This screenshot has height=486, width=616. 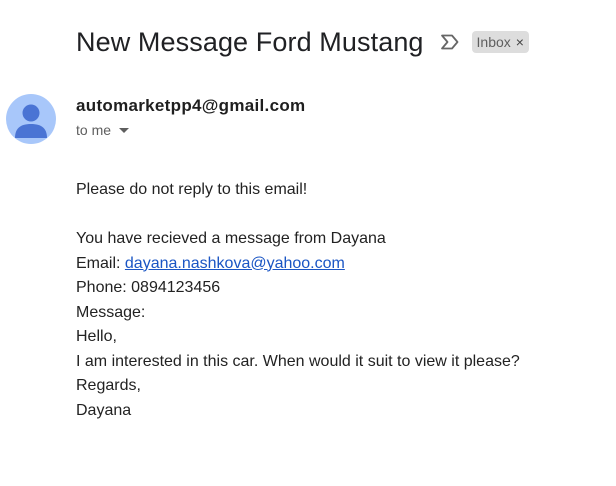 I want to click on sender-email: automarketpp4@gmail.com, so click(x=190, y=106).